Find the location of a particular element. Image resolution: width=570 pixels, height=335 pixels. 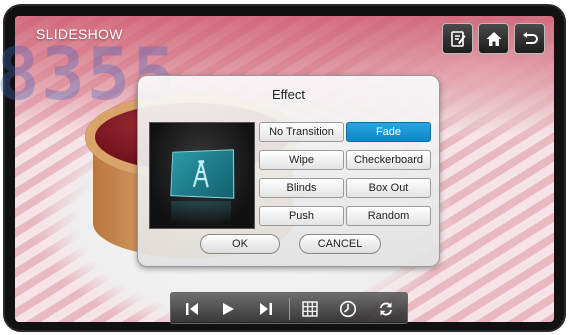

grid-view-button is located at coordinates (310, 309).